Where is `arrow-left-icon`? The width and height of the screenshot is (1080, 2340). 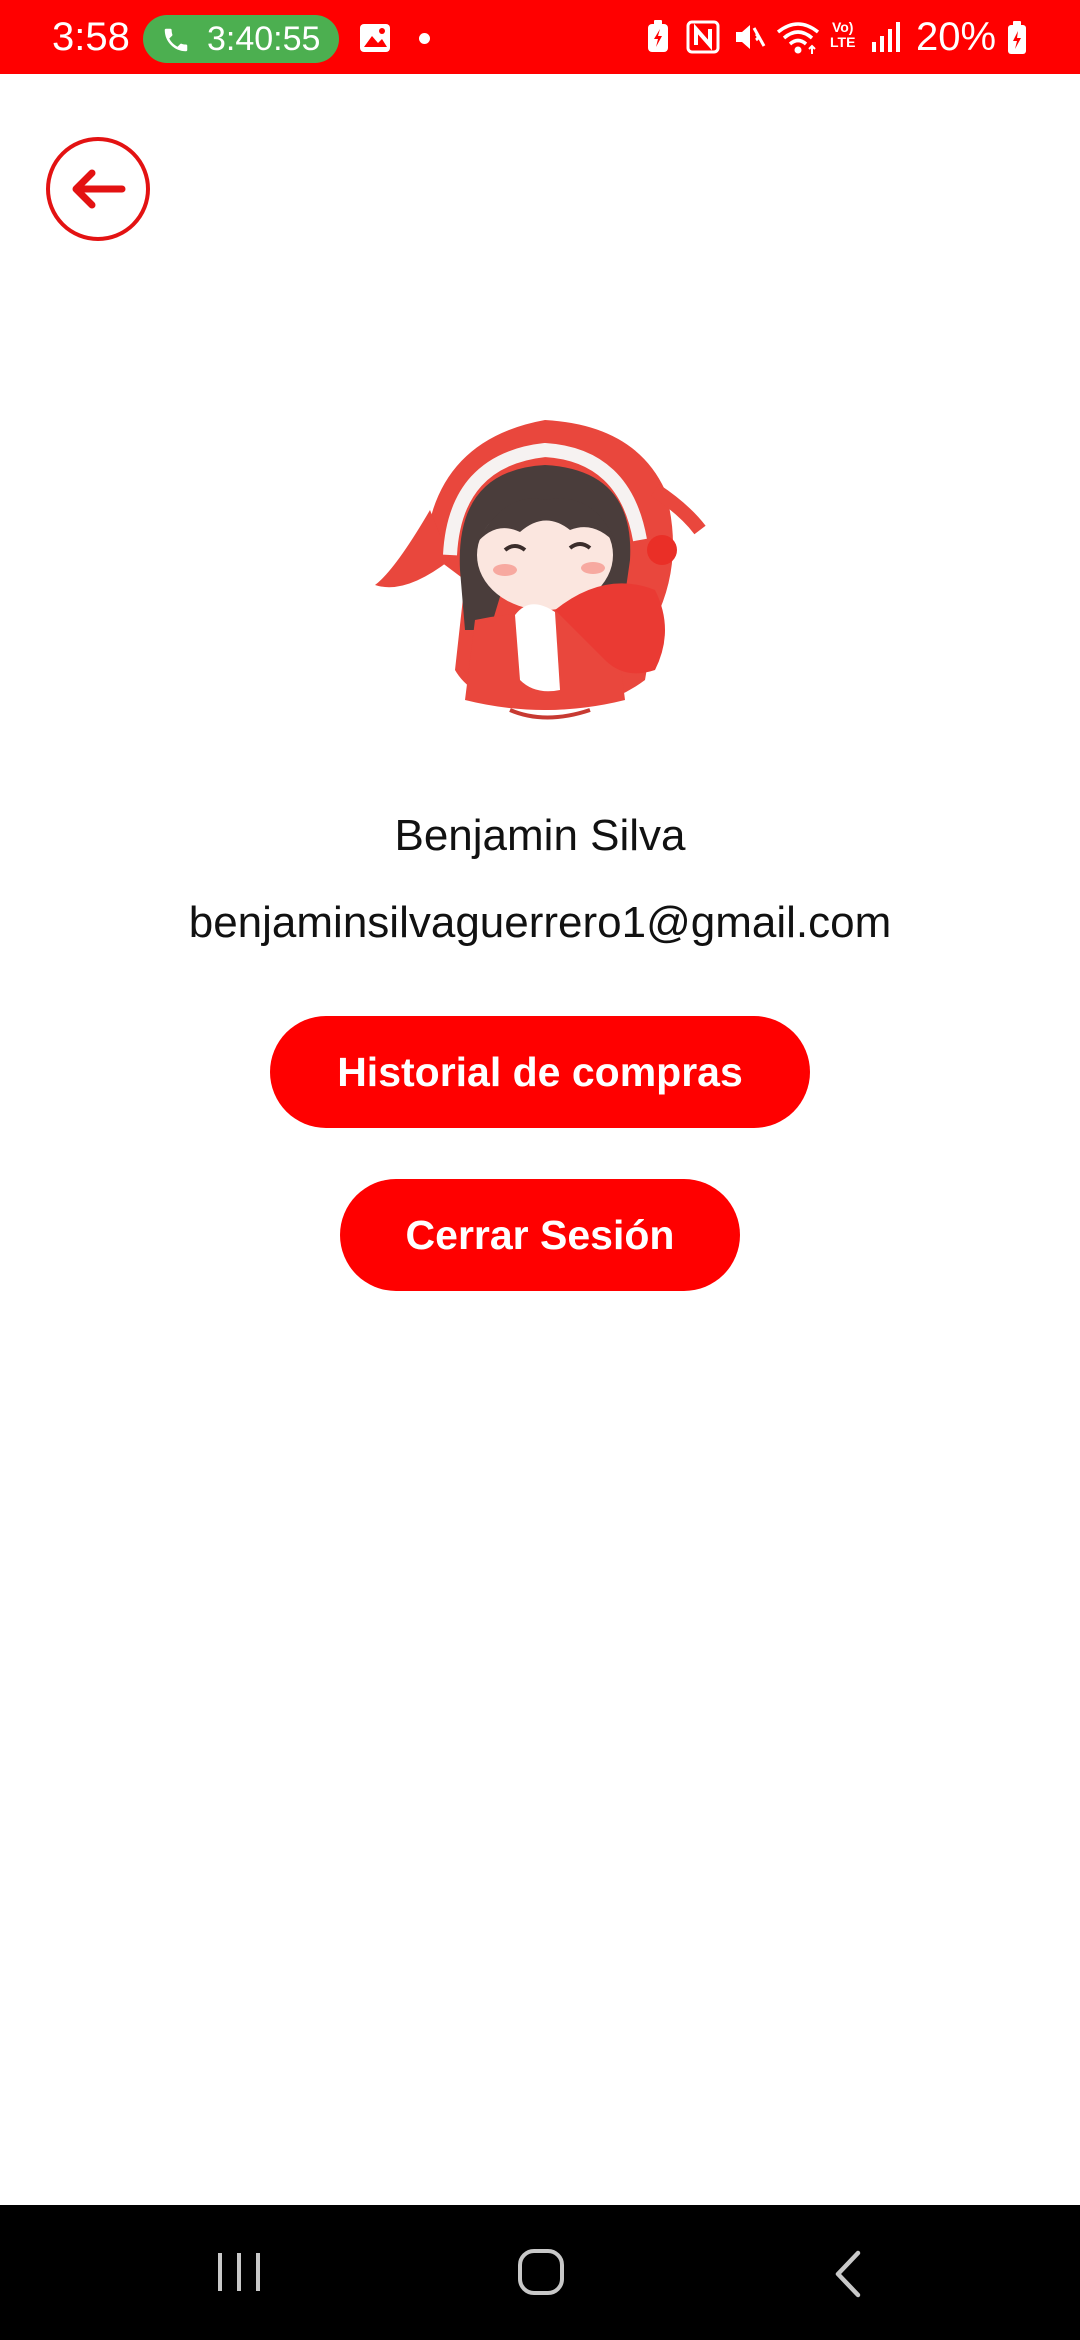 arrow-left-icon is located at coordinates (99, 189).